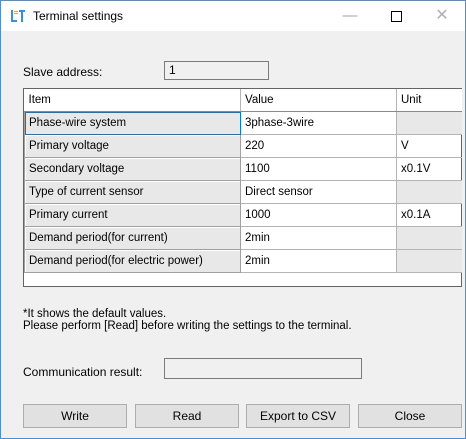 This screenshot has width=466, height=439. I want to click on window-title: Terminal settings, so click(78, 16).